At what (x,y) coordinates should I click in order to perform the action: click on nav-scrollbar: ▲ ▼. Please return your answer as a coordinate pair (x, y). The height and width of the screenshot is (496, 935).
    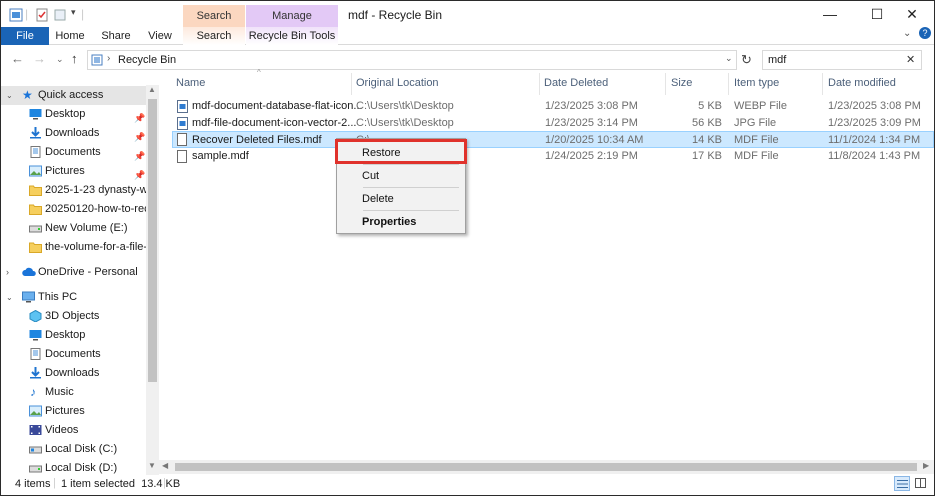
    Looking at the image, I should click on (152, 280).